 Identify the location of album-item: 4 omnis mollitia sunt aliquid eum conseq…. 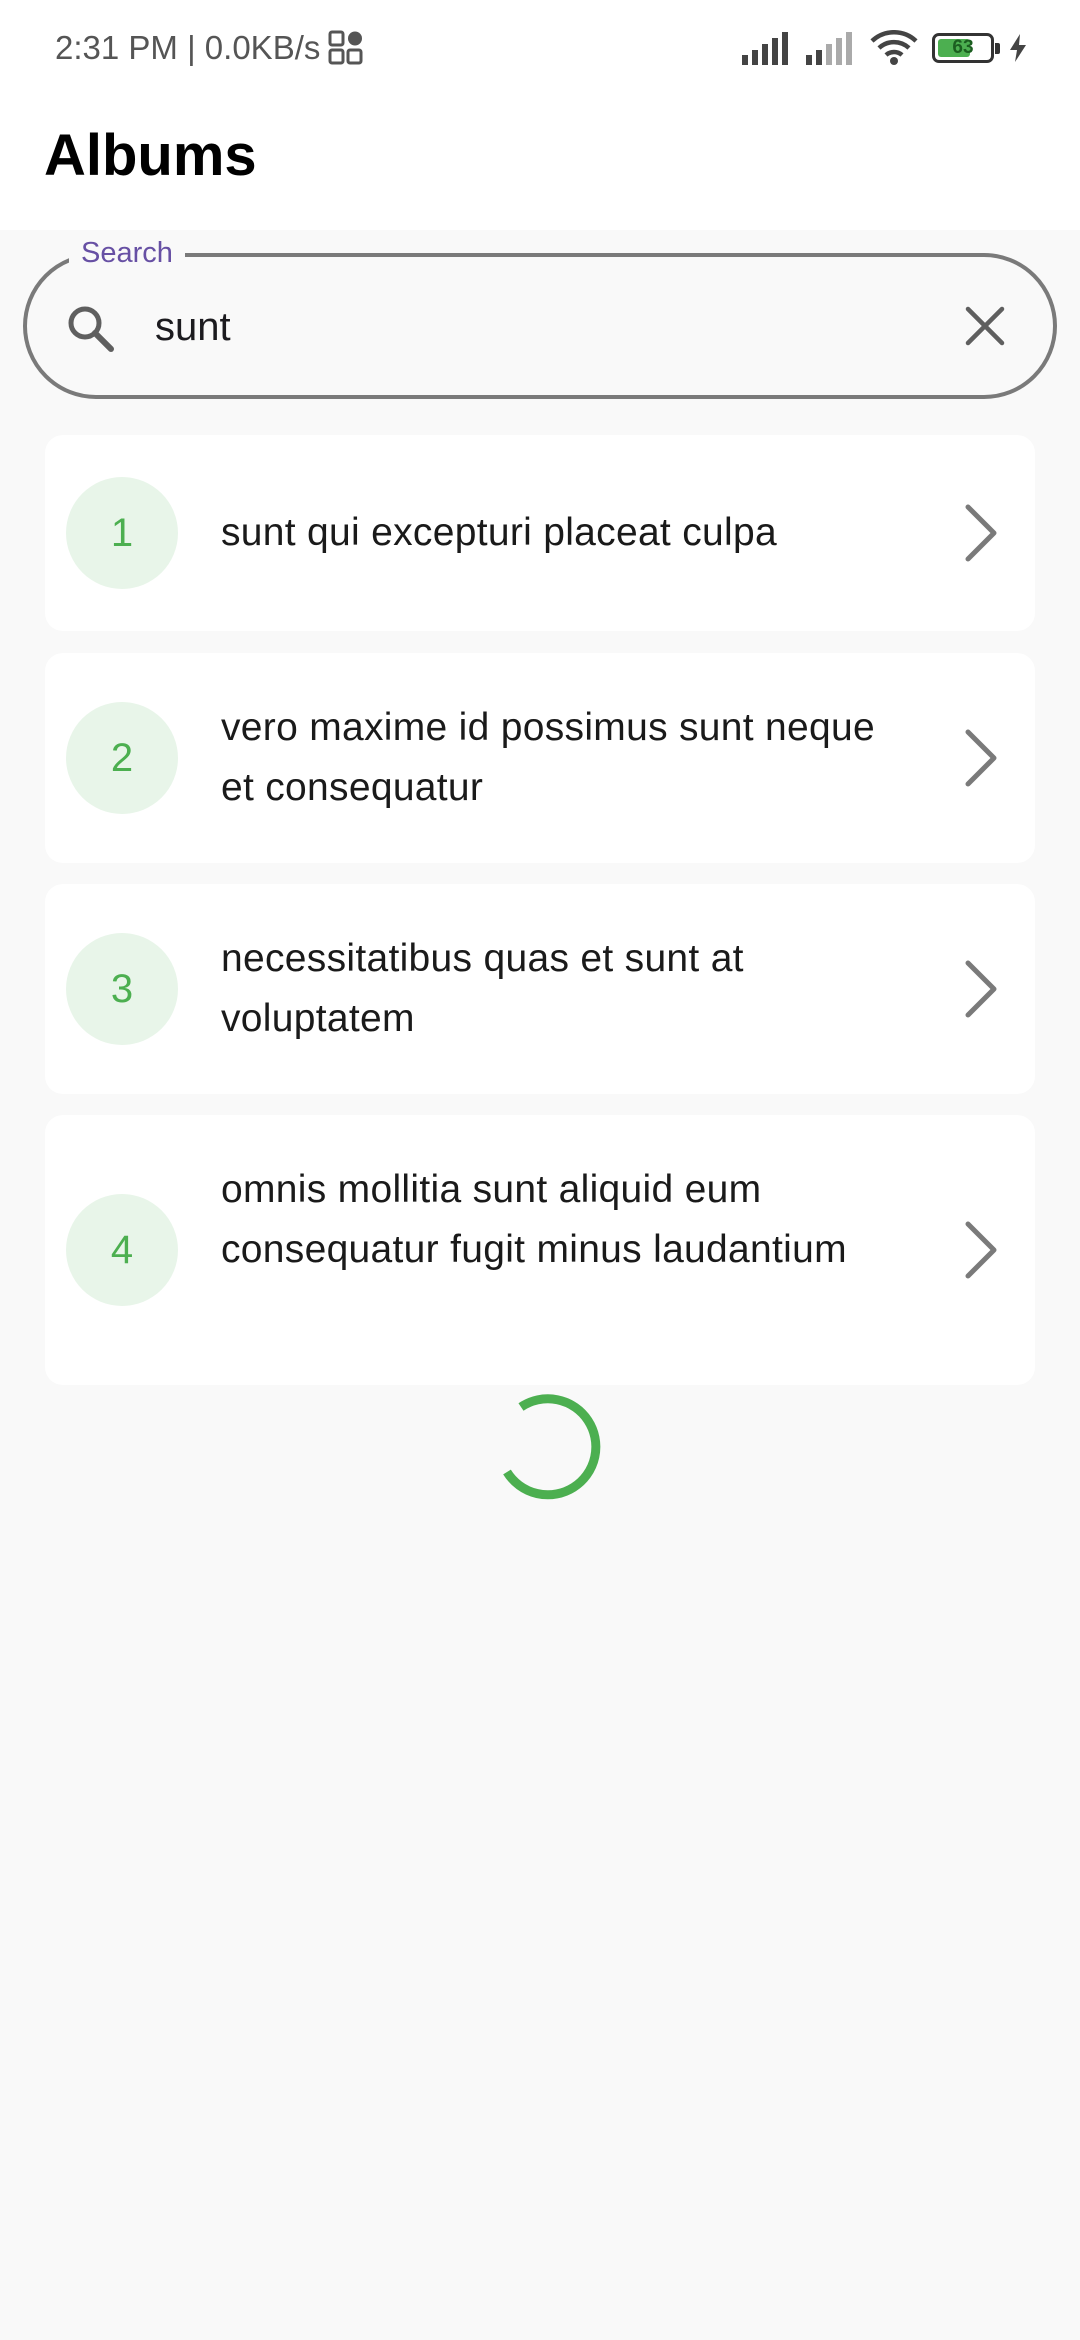
(540, 1250).